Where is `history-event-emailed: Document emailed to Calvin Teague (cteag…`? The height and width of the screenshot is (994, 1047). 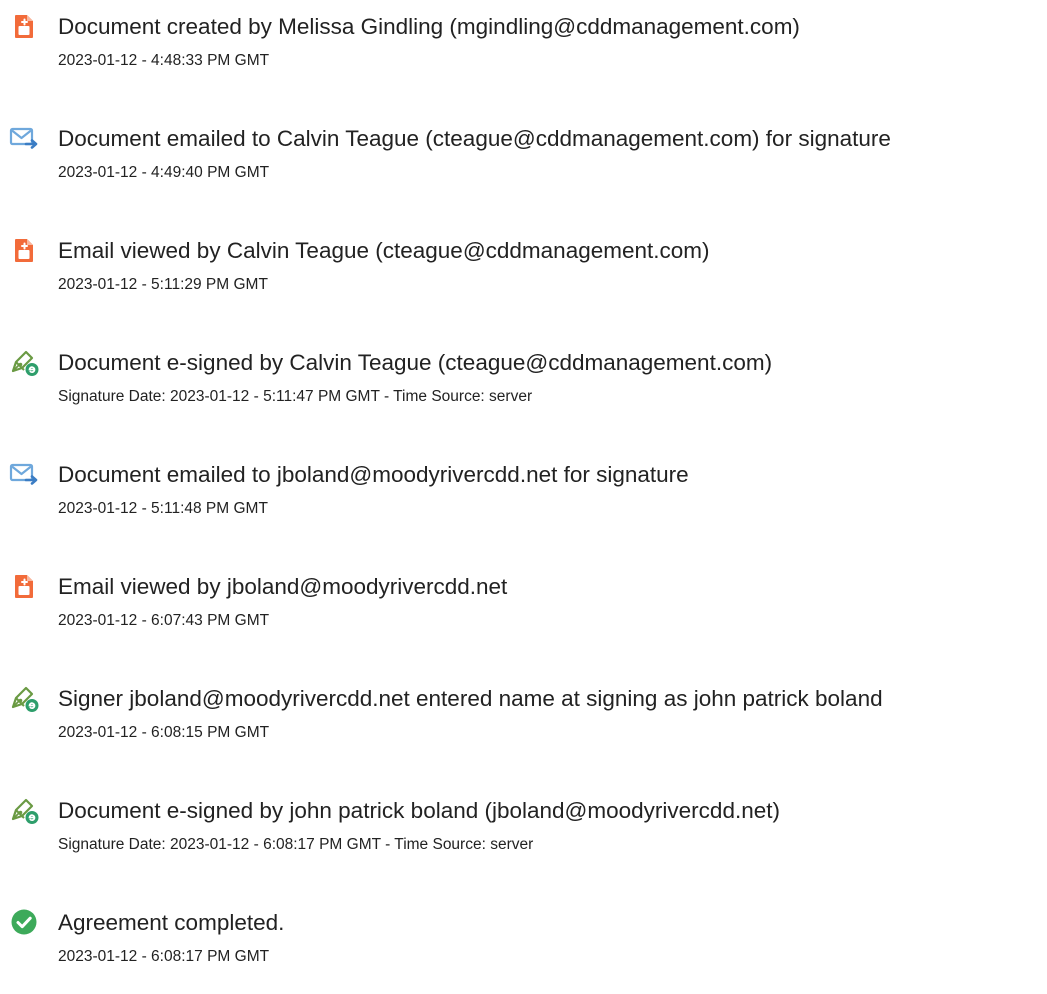
history-event-emailed: Document emailed to Calvin Teague (cteag… is located at coordinates (523, 162).